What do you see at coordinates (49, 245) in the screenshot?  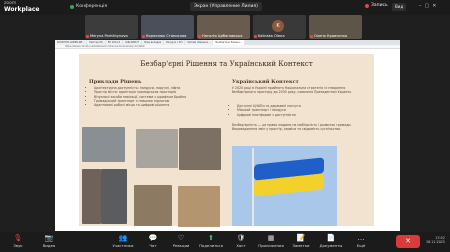 I see `toolbar-label: Видео` at bounding box center [49, 245].